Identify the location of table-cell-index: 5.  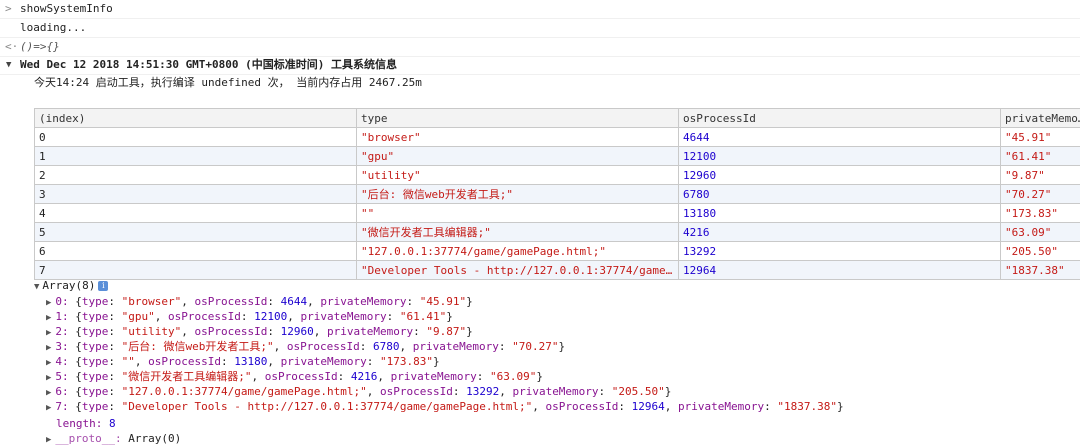
(195, 232).